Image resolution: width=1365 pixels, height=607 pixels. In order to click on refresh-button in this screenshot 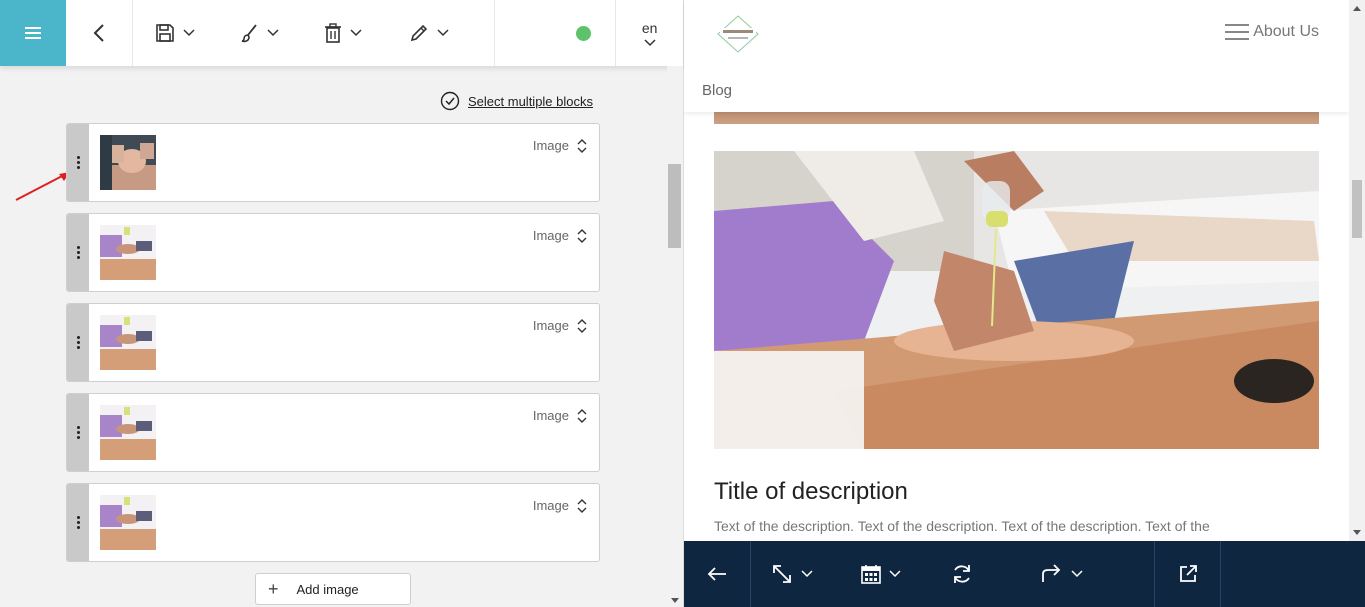, I will do `click(996, 574)`.